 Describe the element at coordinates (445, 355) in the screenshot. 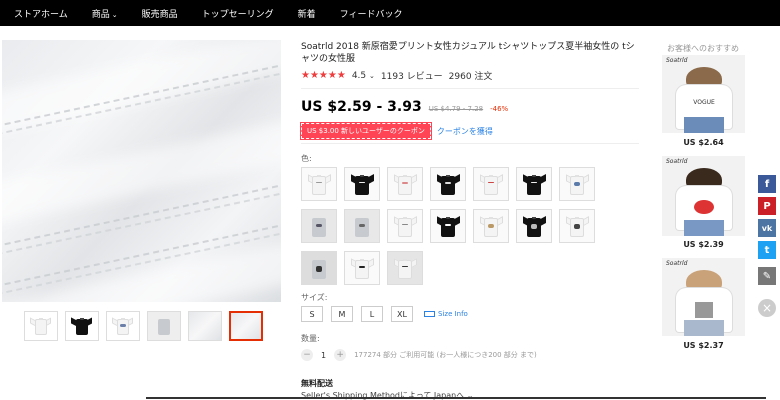

I see `stock-availability: 177274 部分 ご利用可能 (お一人様につき200 部分 まで)` at that location.